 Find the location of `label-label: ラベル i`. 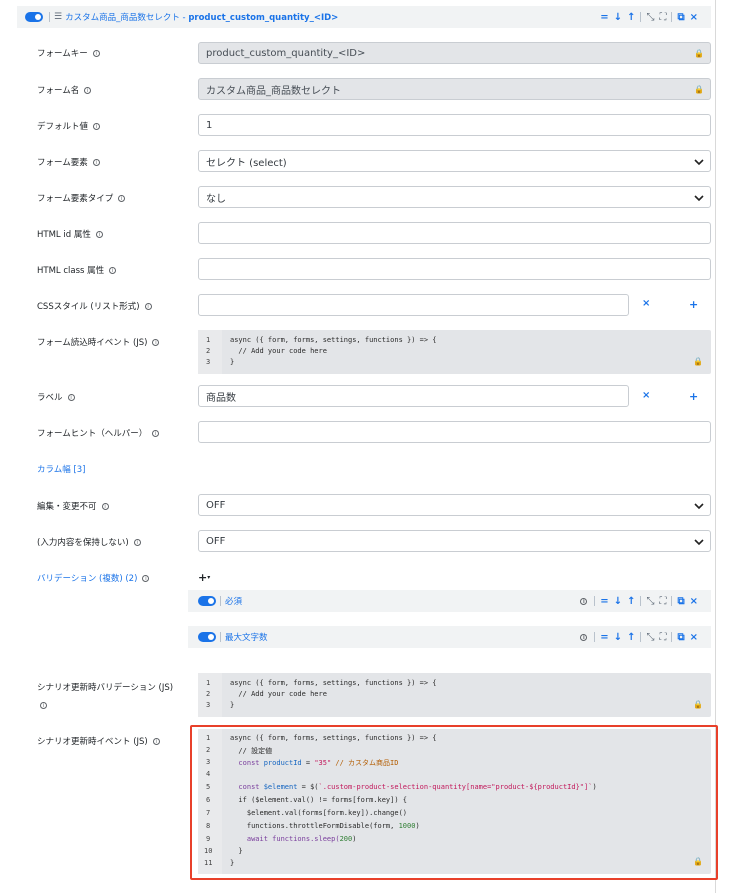

label-label: ラベル i is located at coordinates (56, 397).